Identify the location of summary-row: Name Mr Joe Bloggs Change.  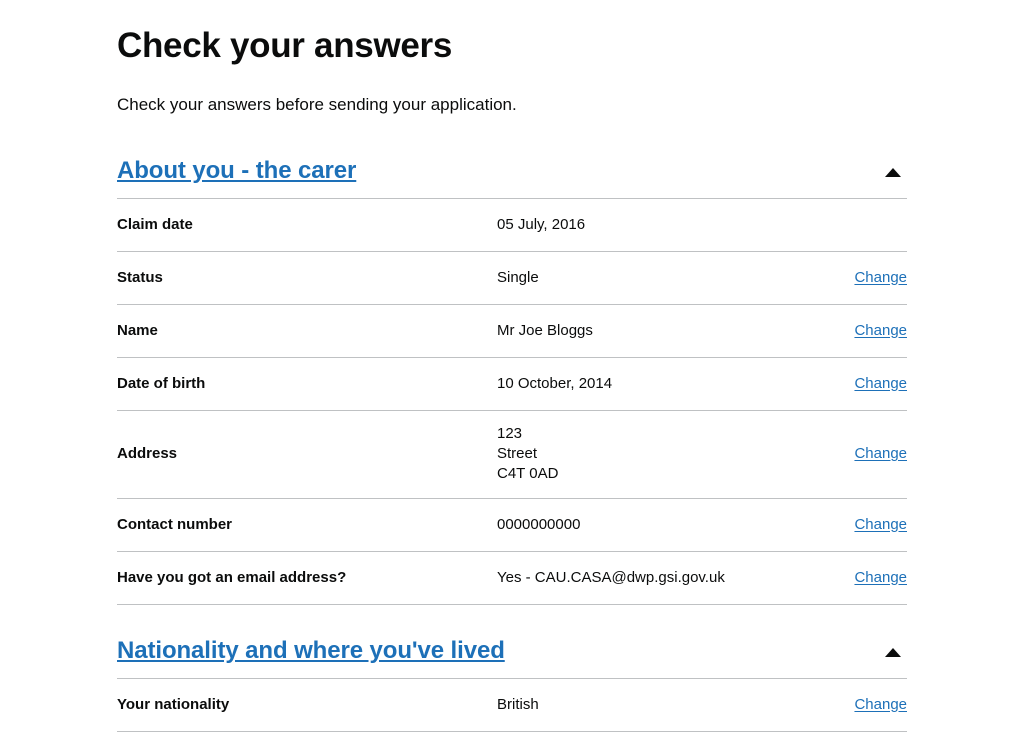
(512, 331).